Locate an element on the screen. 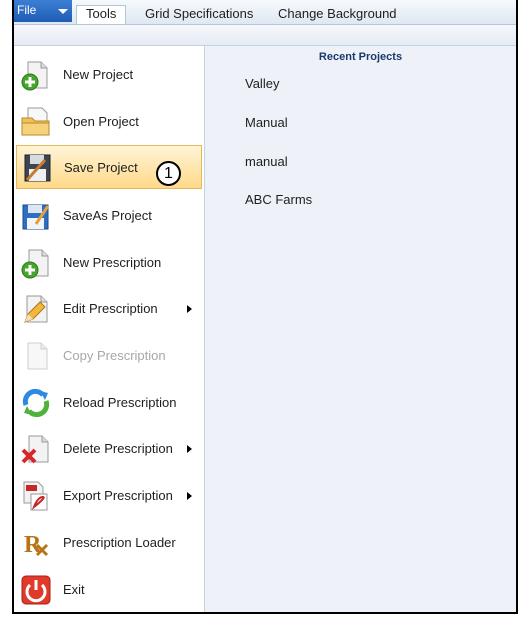 The image size is (521, 622). tab-tools: Tools is located at coordinates (101, 14).